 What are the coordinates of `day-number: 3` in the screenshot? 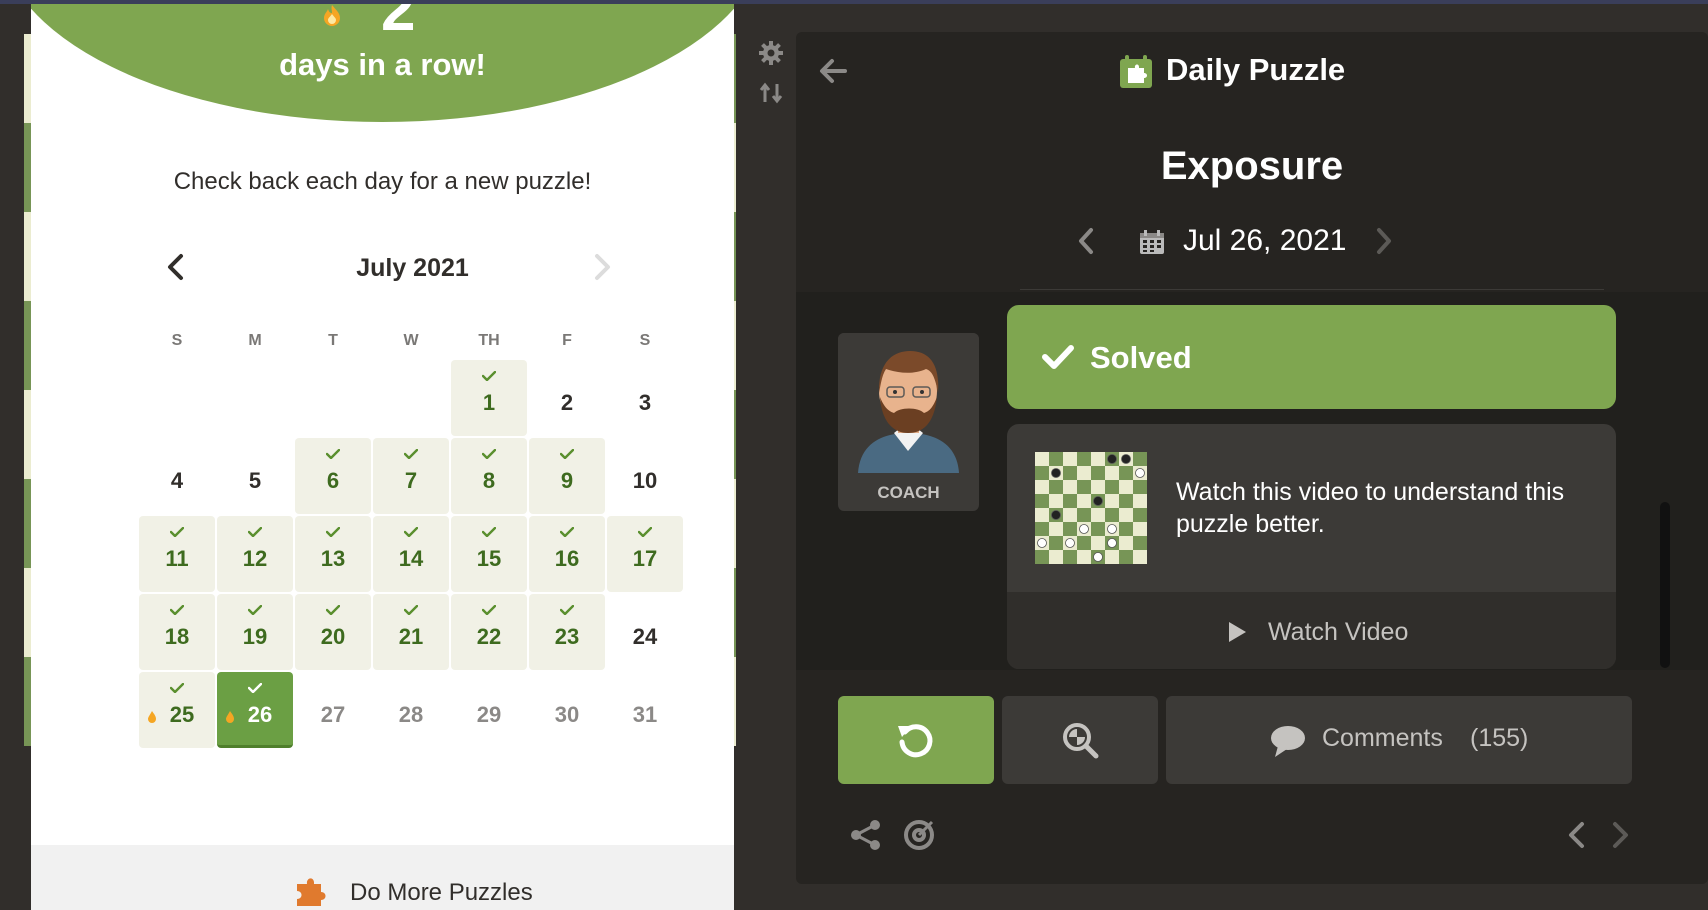 It's located at (645, 402).